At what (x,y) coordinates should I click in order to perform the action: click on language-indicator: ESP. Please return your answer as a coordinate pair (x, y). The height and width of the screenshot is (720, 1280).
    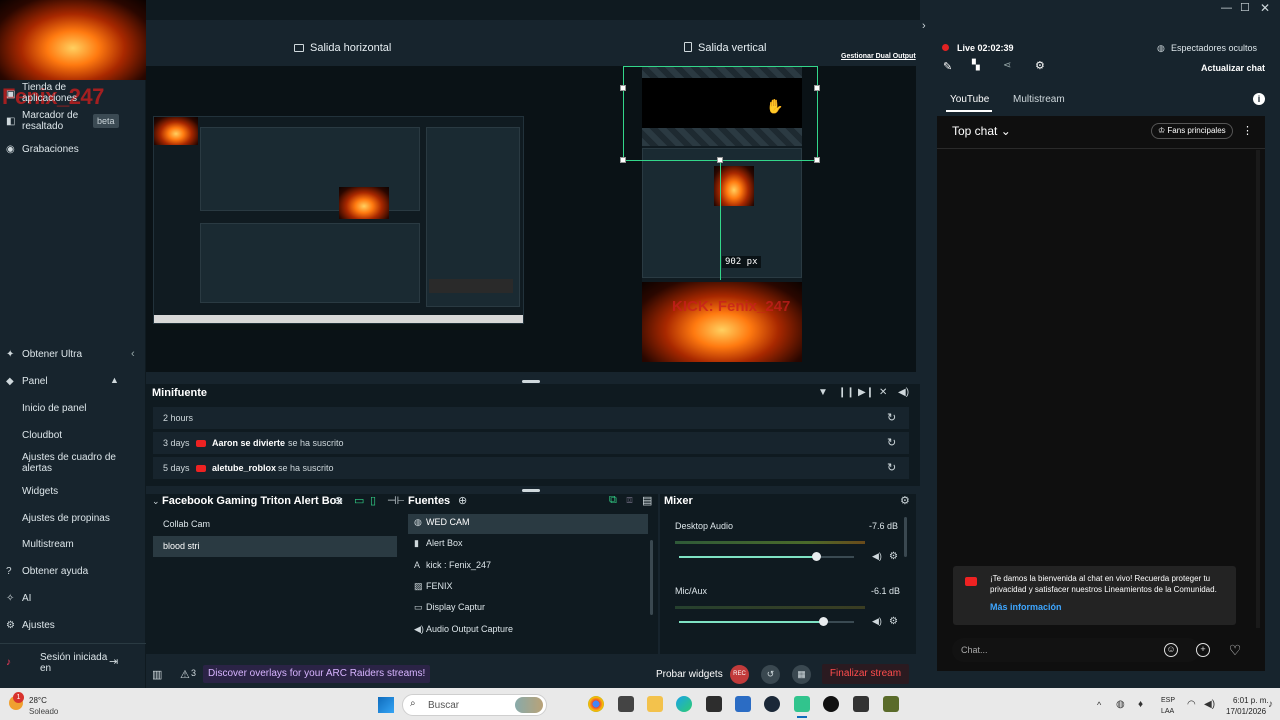
    Looking at the image, I should click on (1168, 700).